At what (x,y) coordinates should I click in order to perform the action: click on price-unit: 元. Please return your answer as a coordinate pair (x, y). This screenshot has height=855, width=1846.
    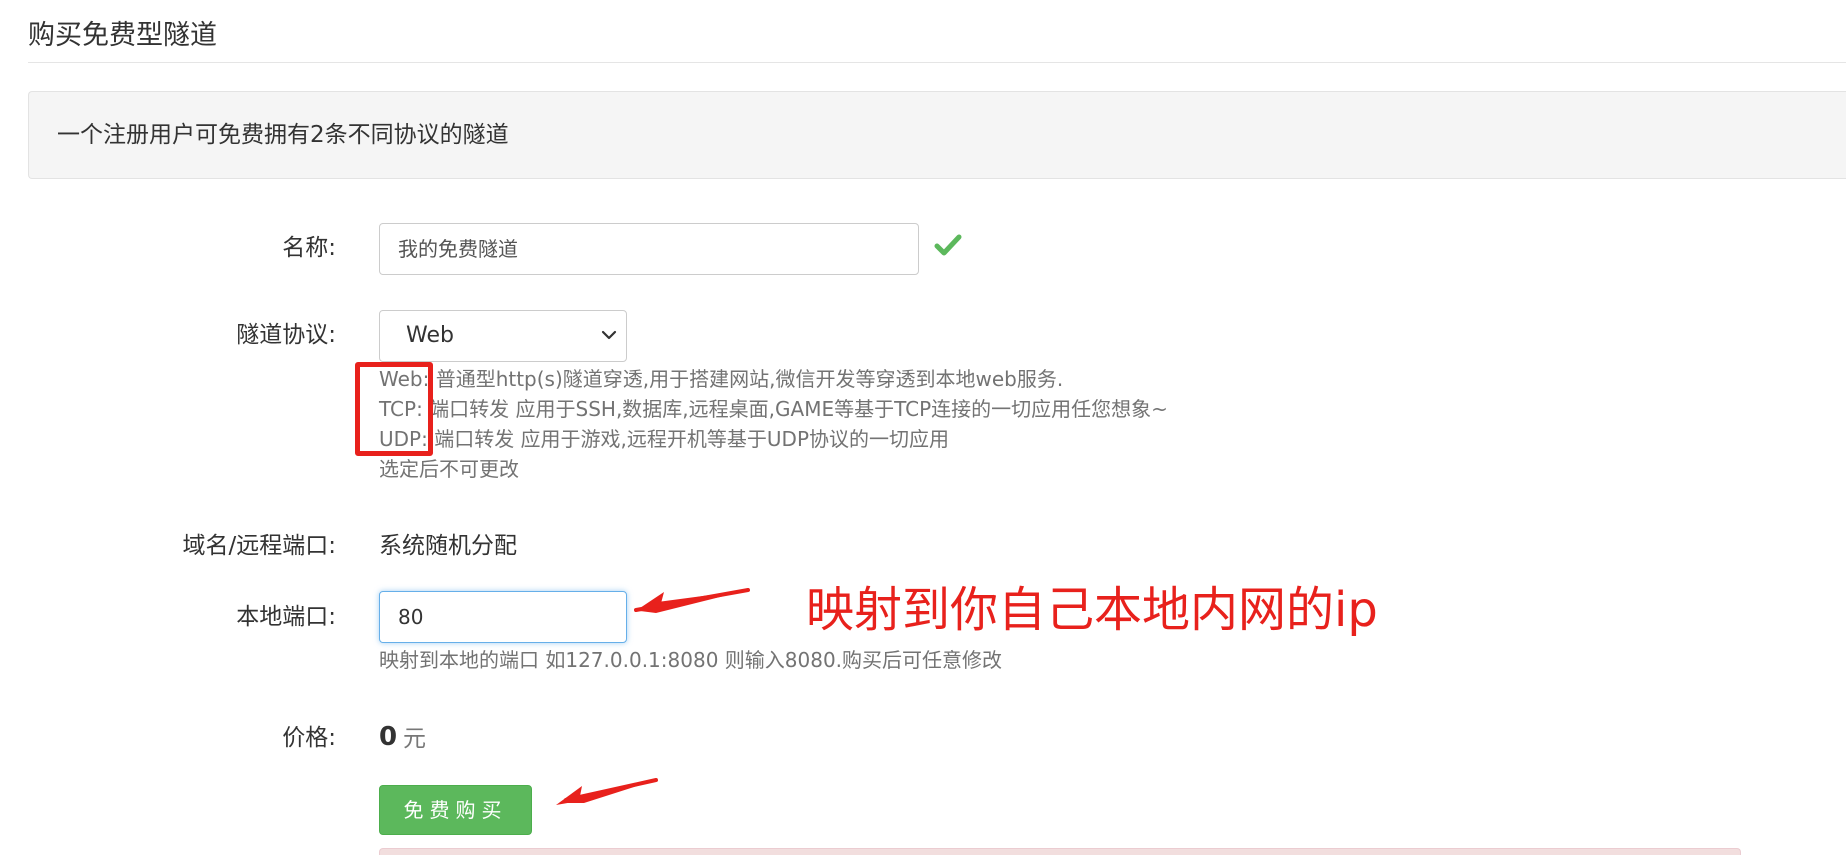
    Looking at the image, I should click on (414, 739).